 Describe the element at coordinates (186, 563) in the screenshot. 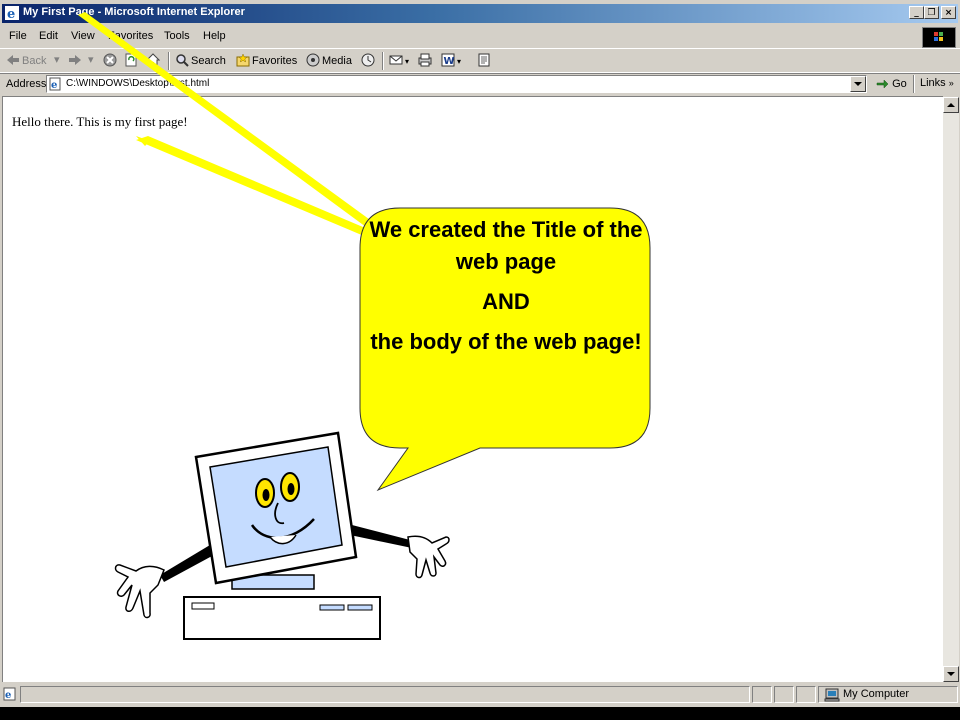

I see `left-arm` at that location.